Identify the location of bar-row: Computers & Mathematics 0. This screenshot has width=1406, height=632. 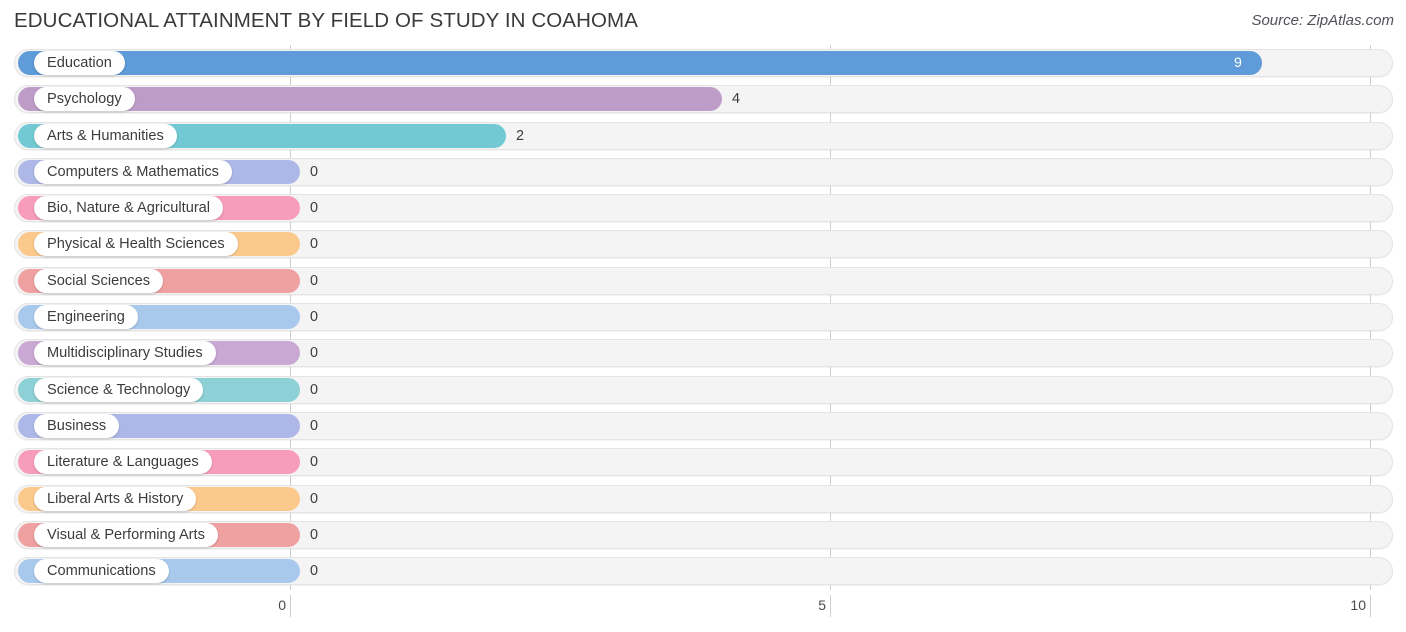
(703, 172).